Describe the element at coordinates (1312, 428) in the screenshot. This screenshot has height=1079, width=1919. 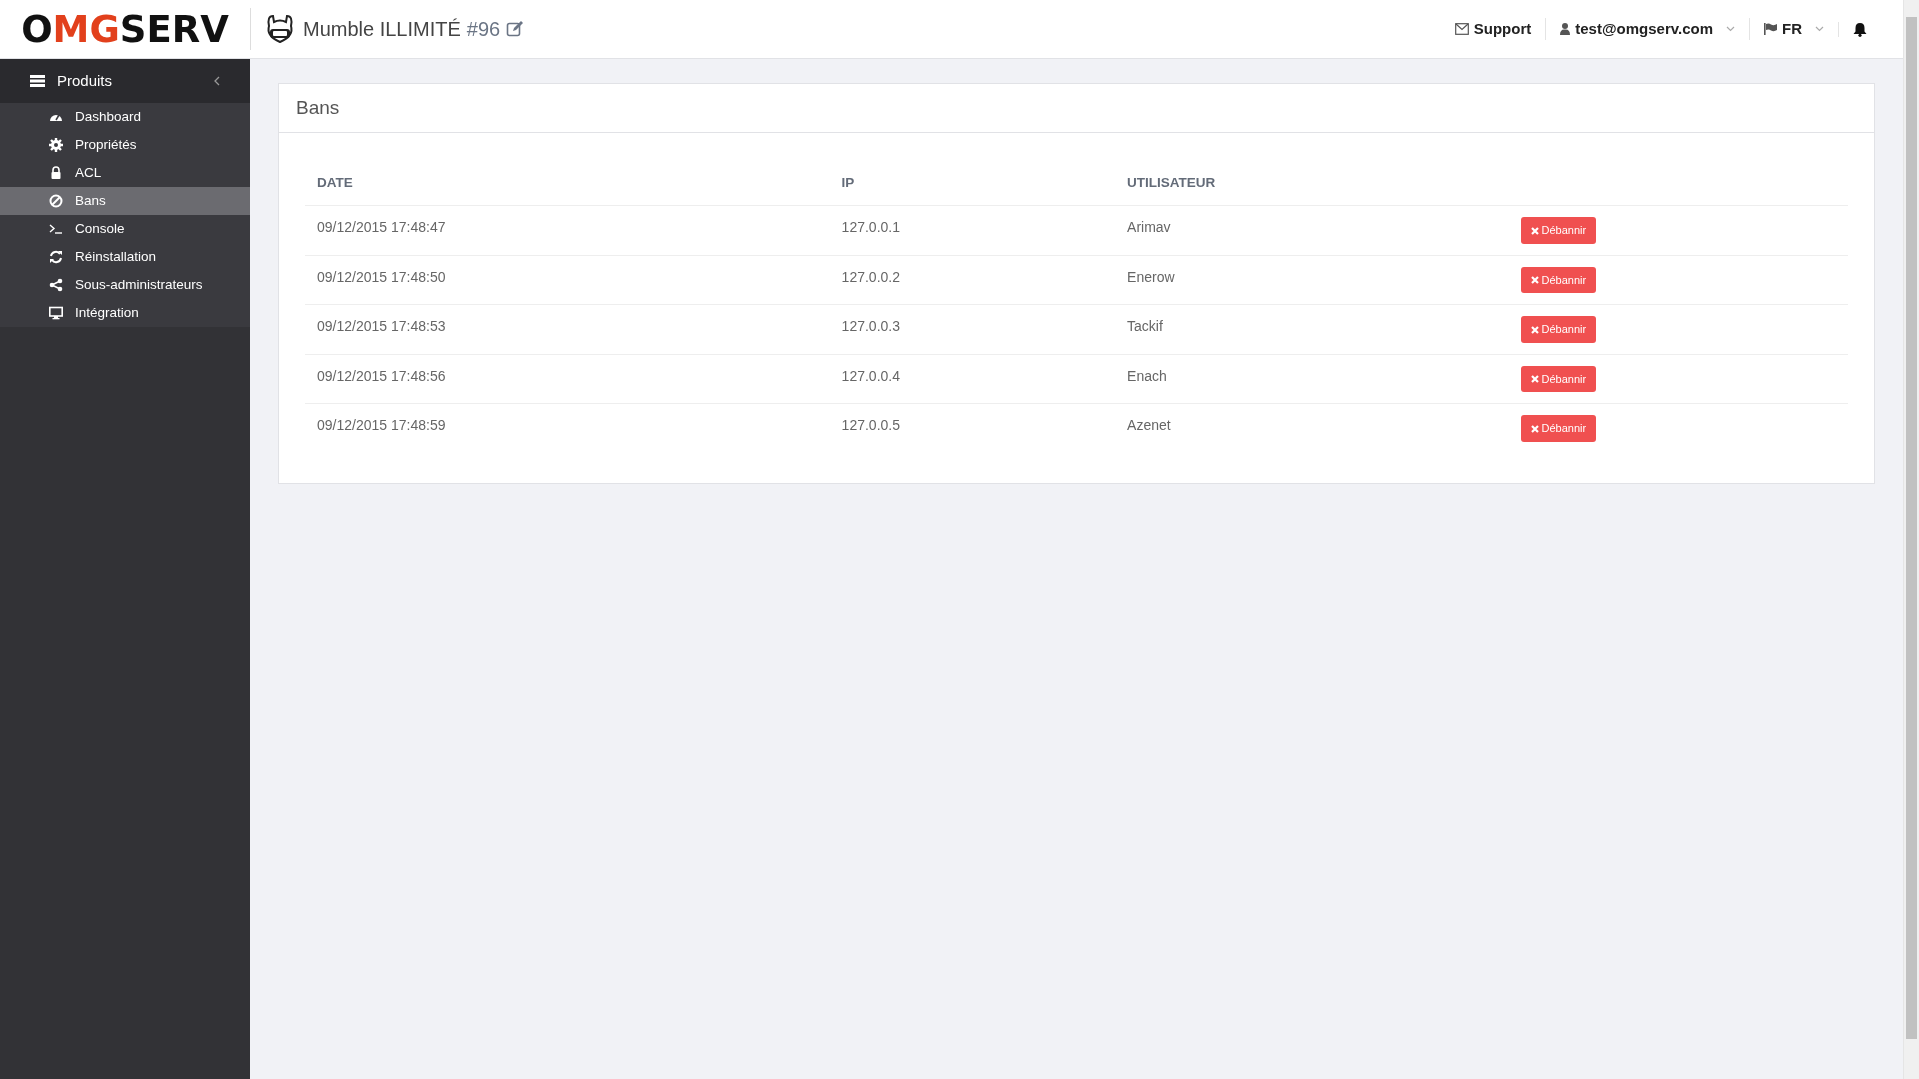
I see `table-cell: Azenet` at that location.